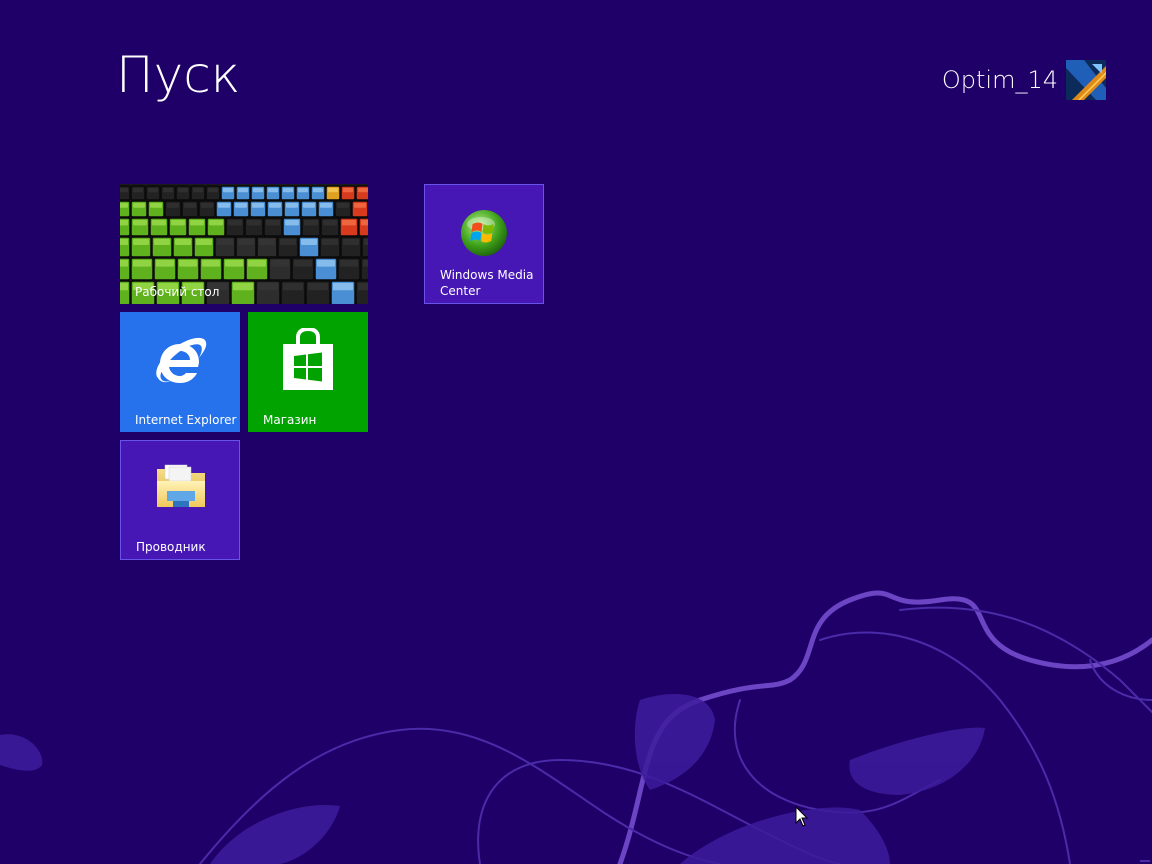  What do you see at coordinates (181, 485) in the screenshot?
I see `folder-icon` at bounding box center [181, 485].